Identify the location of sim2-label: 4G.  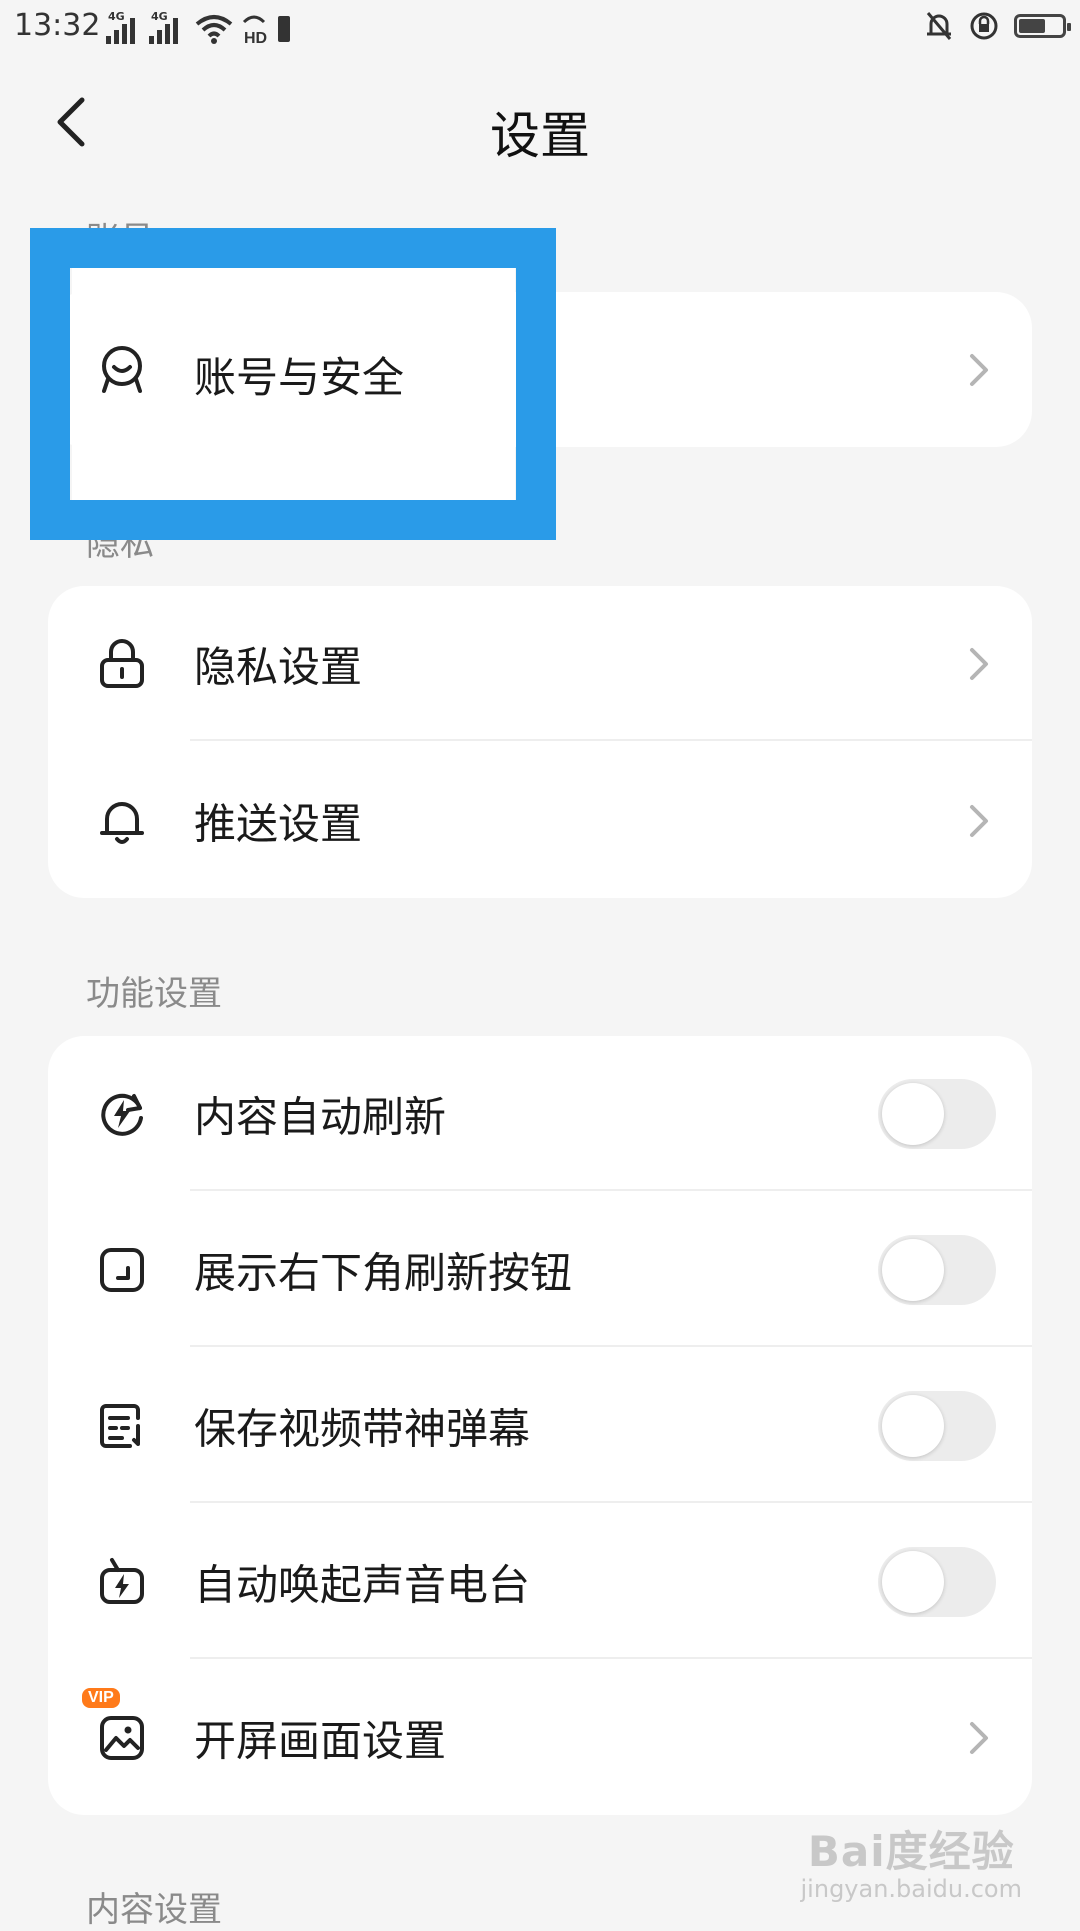
(159, 16).